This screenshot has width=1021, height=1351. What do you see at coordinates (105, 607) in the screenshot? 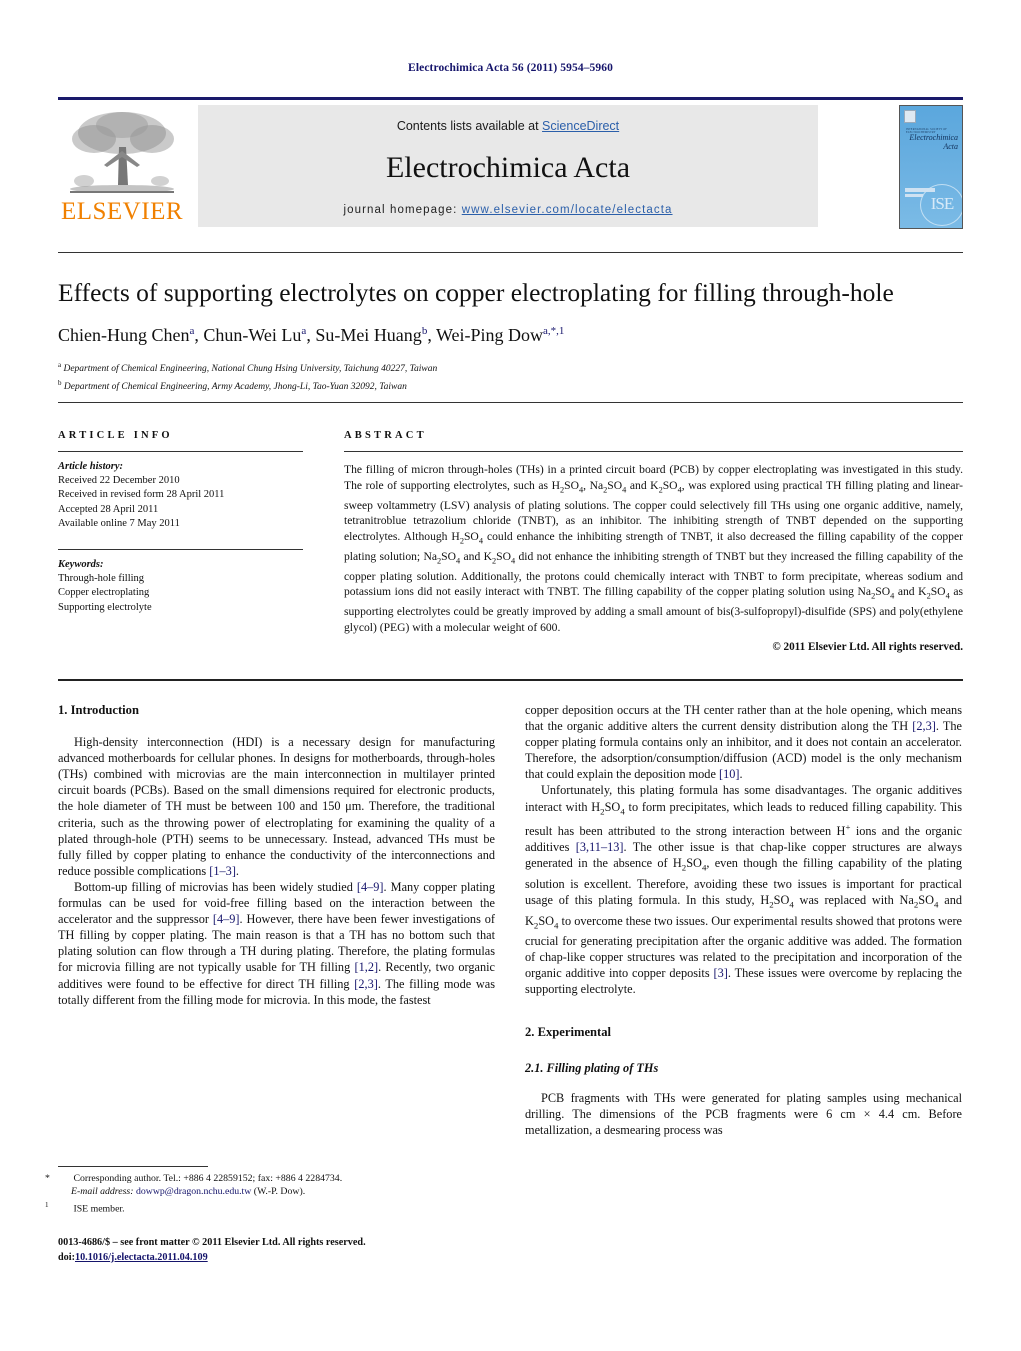
I see `keyword-item: Supporting electrolyte` at bounding box center [105, 607].